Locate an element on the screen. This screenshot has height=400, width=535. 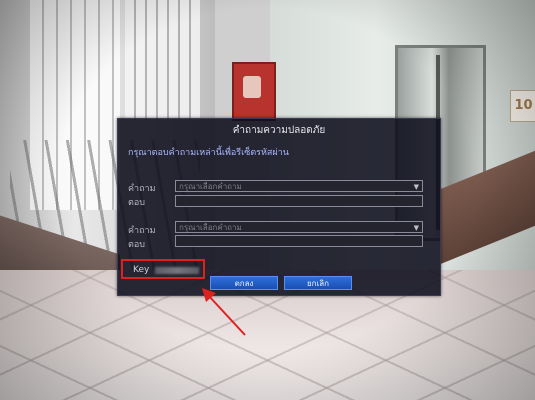
key-highlight-box: Key is located at coordinates (163, 269).